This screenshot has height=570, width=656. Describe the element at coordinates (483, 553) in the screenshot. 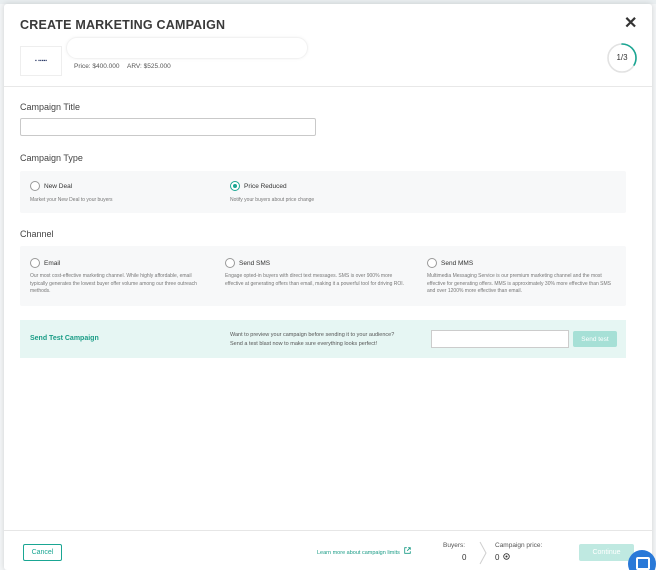

I see `chevron-right-icon` at that location.